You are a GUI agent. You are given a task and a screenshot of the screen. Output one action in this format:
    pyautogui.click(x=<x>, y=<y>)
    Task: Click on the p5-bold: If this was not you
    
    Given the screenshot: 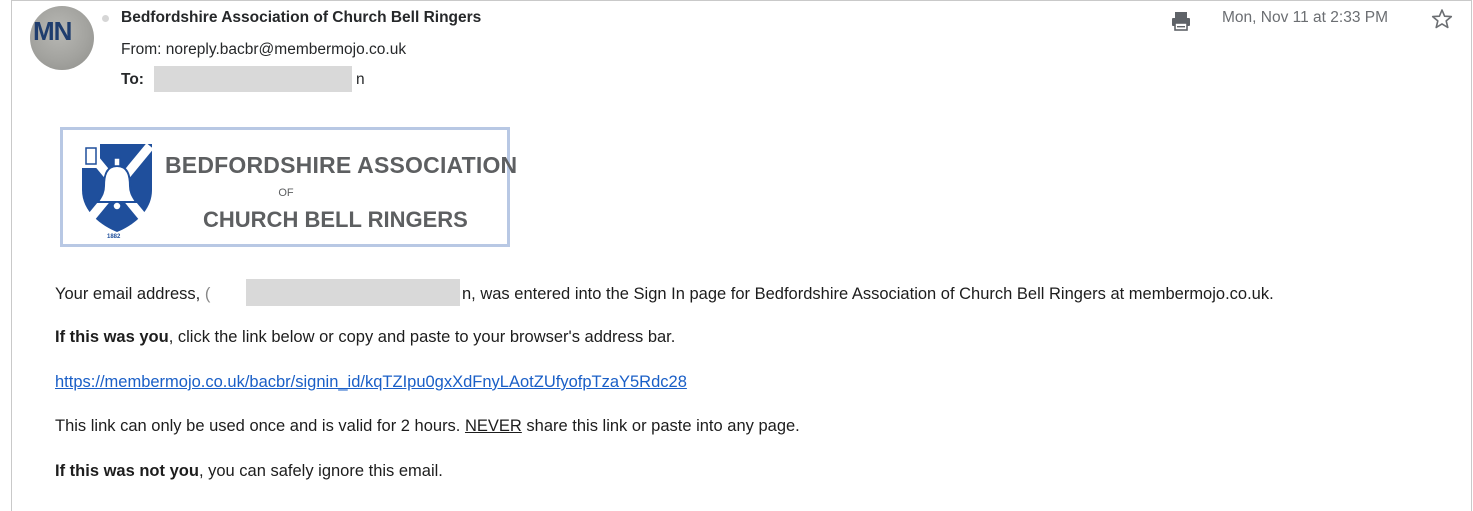 What is the action you would take?
    pyautogui.click(x=127, y=471)
    